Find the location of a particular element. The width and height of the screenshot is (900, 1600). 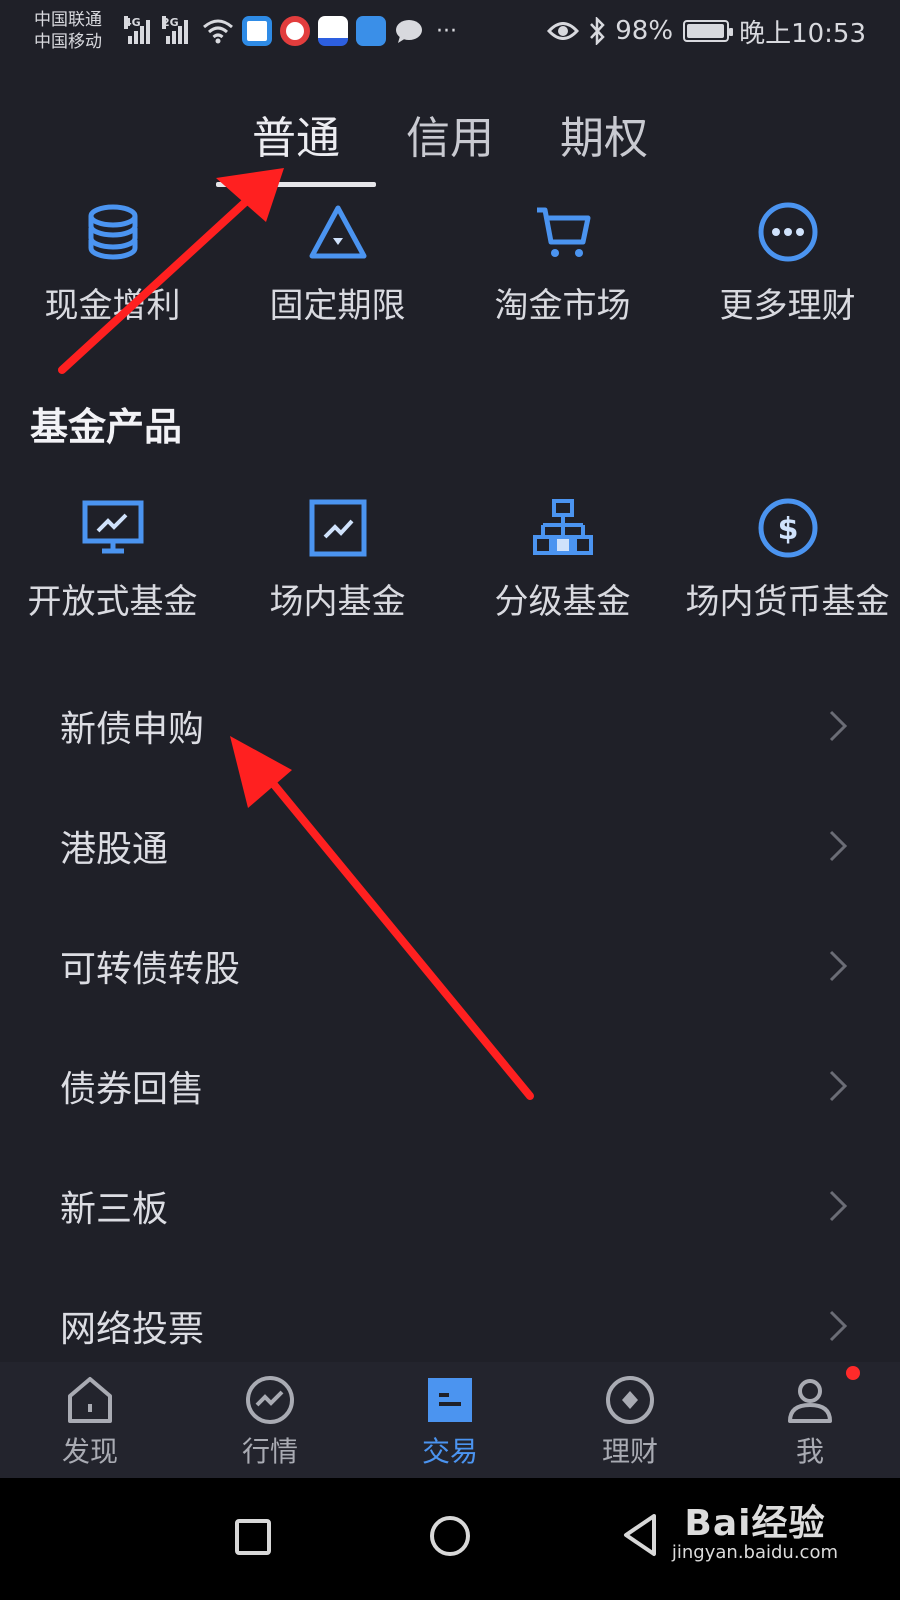

grid-item-more-wealth: 更多理财 is located at coordinates (787, 263).